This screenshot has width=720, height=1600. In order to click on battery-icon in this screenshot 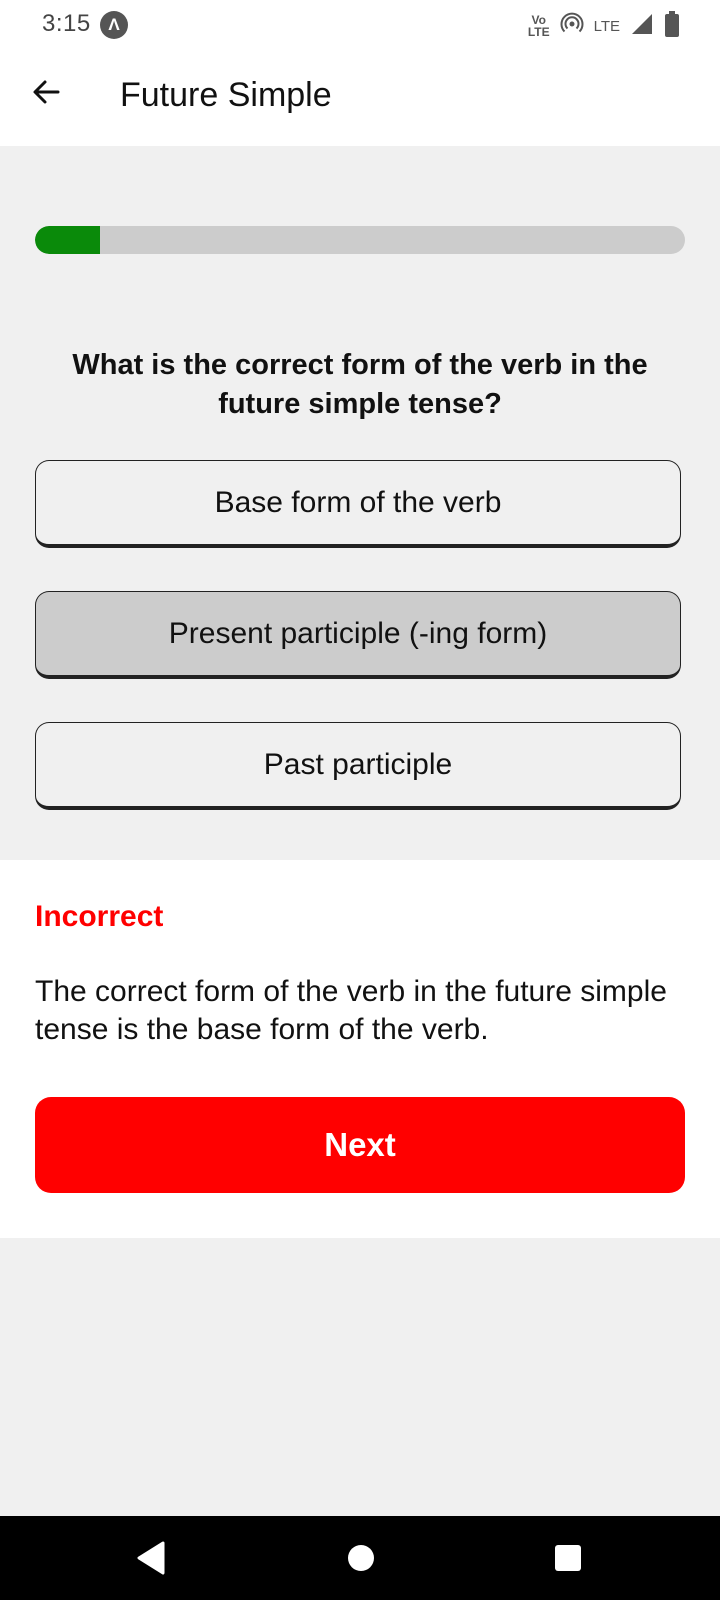, I will do `click(672, 26)`.